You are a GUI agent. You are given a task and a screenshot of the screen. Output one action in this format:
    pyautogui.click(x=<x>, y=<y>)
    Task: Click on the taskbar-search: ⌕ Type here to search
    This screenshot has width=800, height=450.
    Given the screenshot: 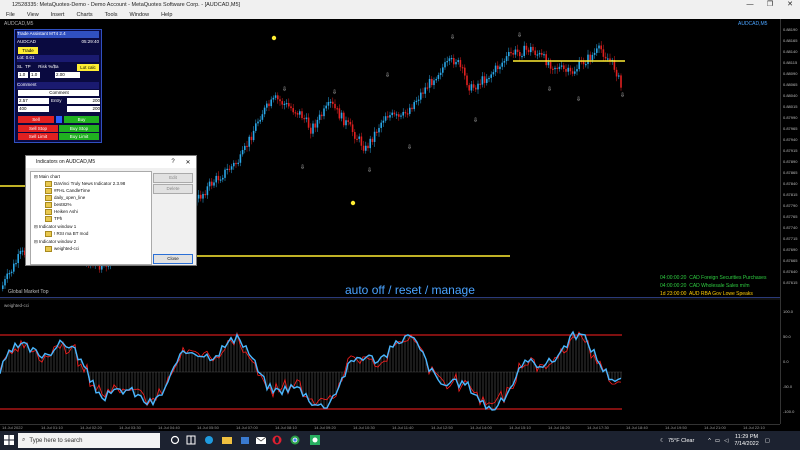 What is the action you would take?
    pyautogui.click(x=89, y=440)
    